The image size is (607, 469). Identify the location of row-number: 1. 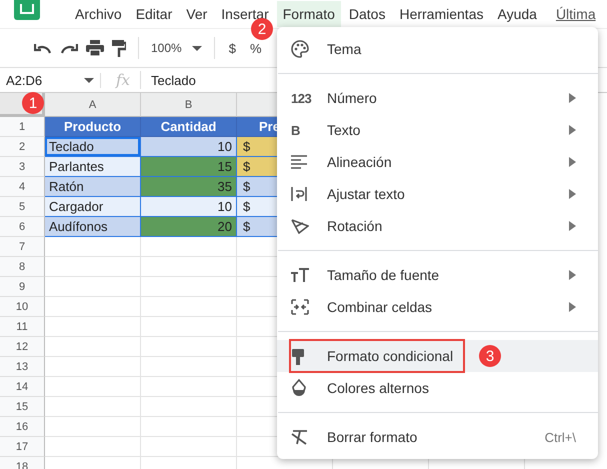
(22, 127).